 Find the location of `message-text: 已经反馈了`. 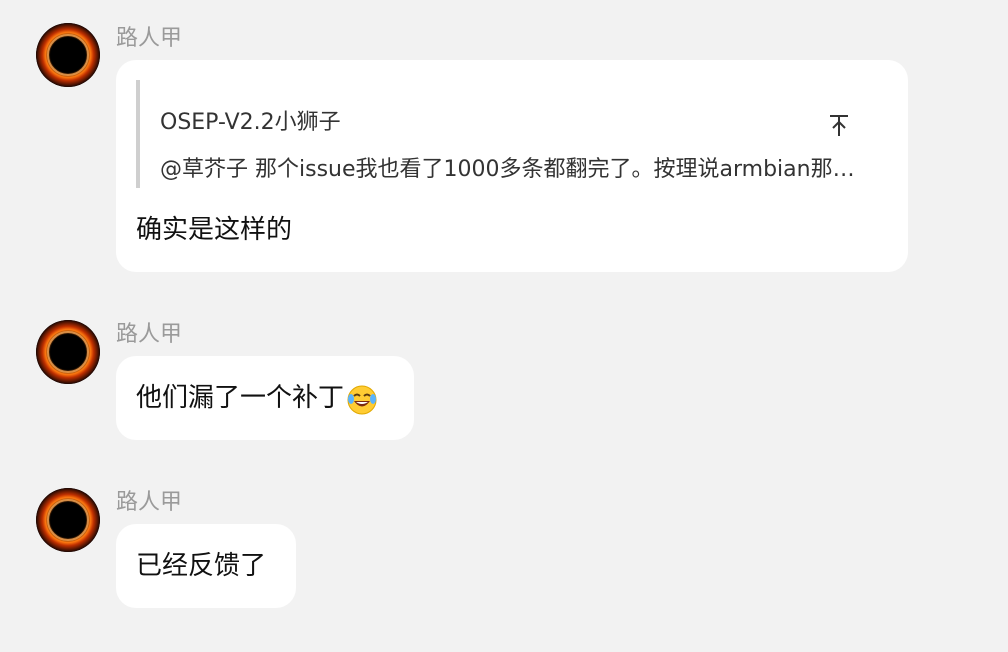

message-text: 已经反馈了 is located at coordinates (201, 566).